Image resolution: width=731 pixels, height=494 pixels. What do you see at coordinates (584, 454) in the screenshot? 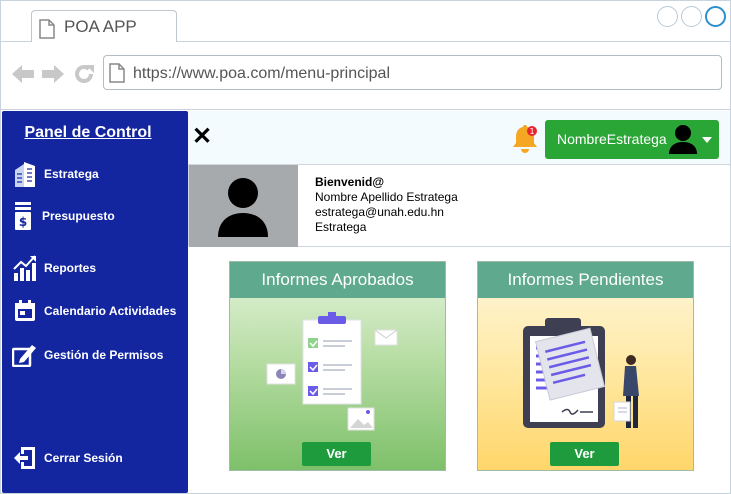
I see `view-pending-button: Ver` at bounding box center [584, 454].